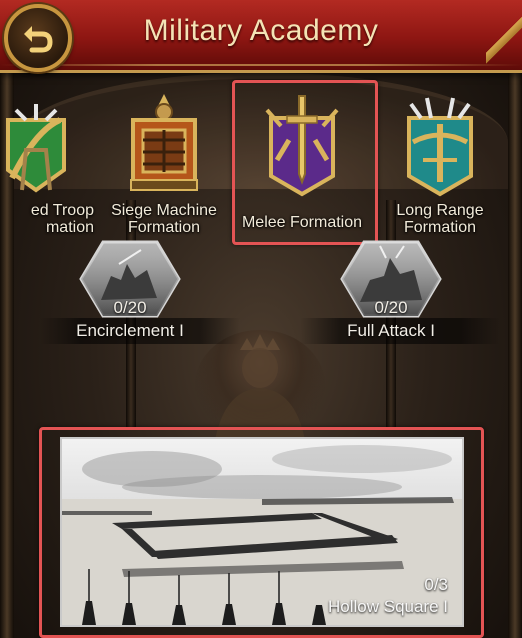 The image size is (522, 638). What do you see at coordinates (504, 35) in the screenshot?
I see `corner-ornament` at bounding box center [504, 35].